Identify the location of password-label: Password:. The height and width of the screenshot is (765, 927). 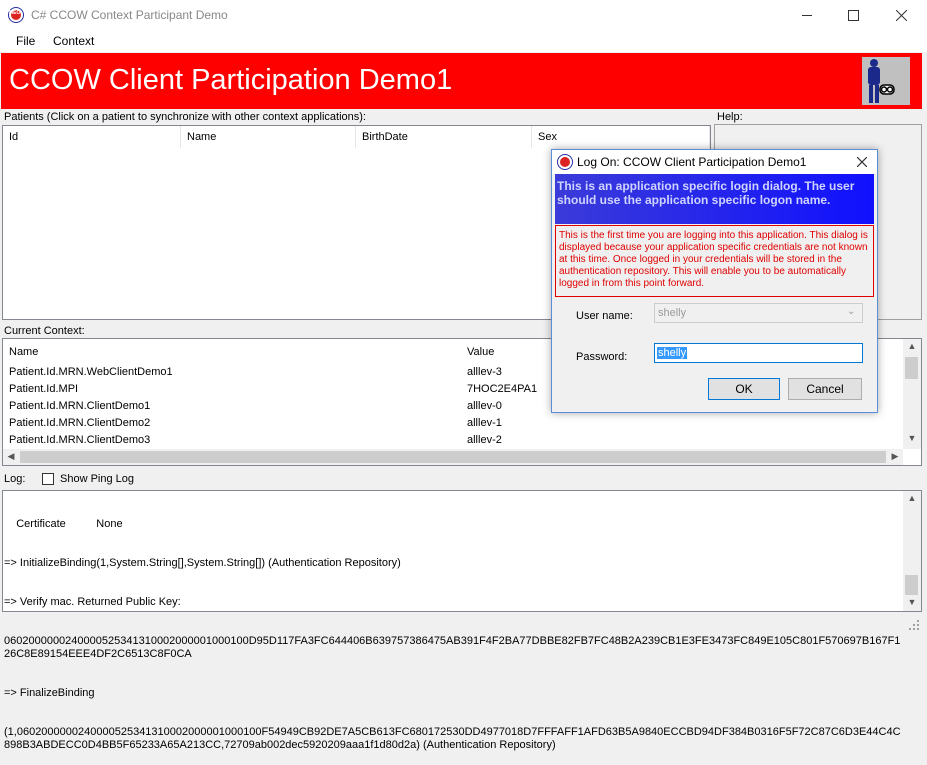
(602, 357).